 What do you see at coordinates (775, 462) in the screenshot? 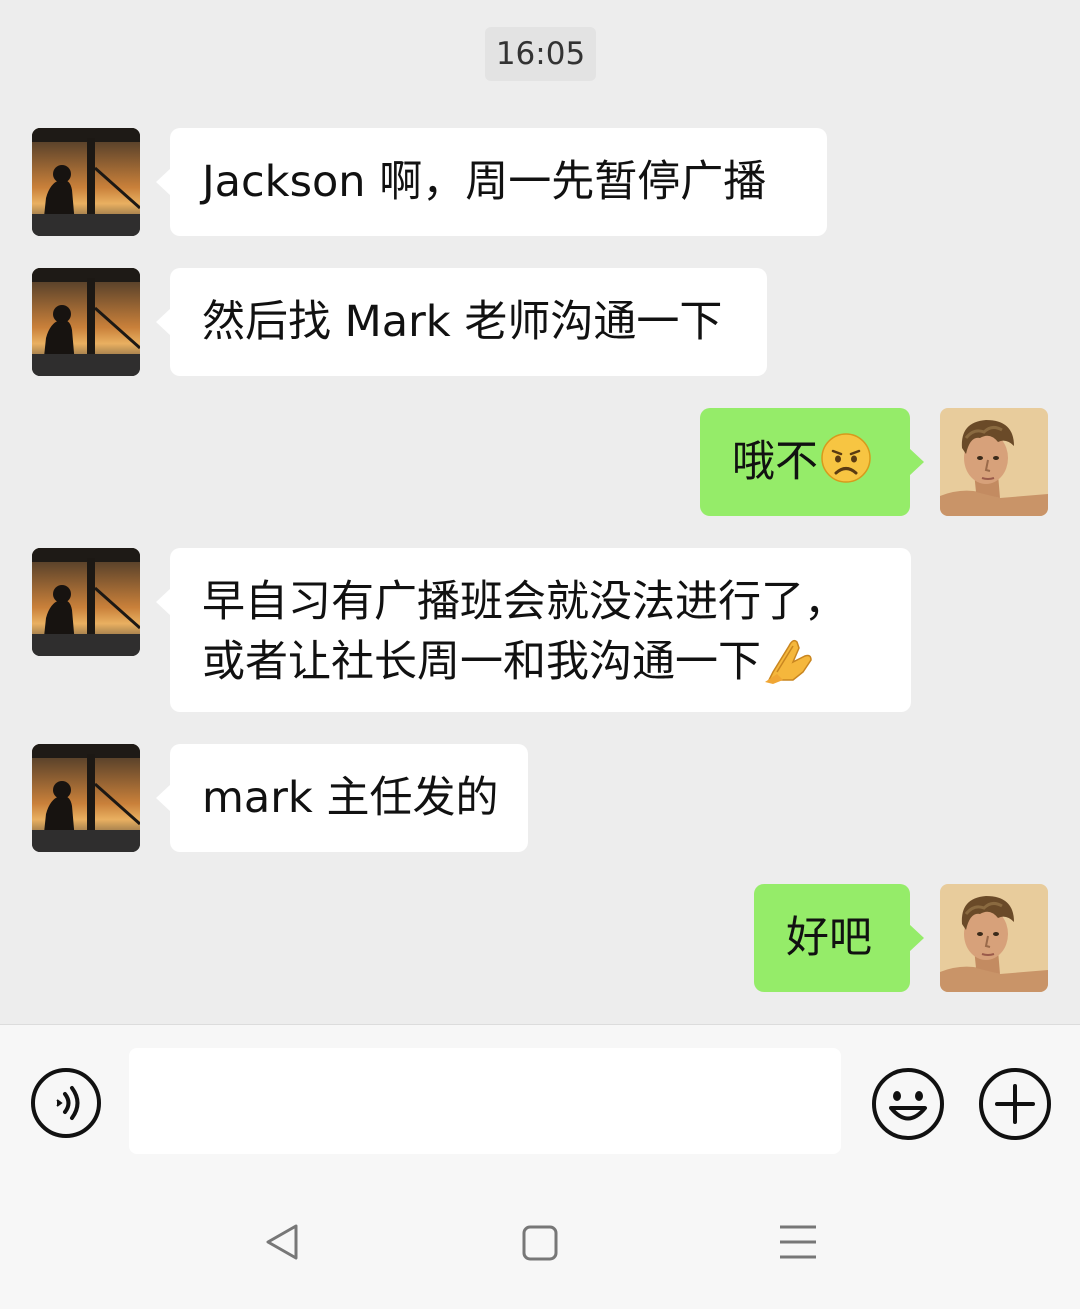
I see `message-text: 哦不` at bounding box center [775, 462].